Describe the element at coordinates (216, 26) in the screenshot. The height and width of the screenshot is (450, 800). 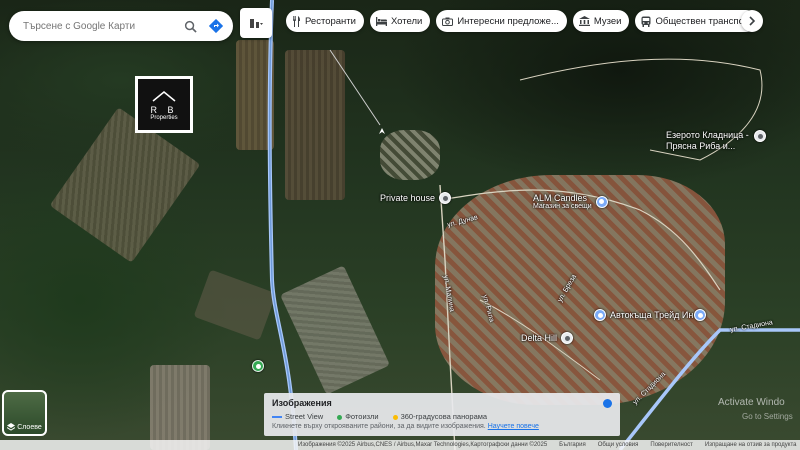
I see `directions-icon` at that location.